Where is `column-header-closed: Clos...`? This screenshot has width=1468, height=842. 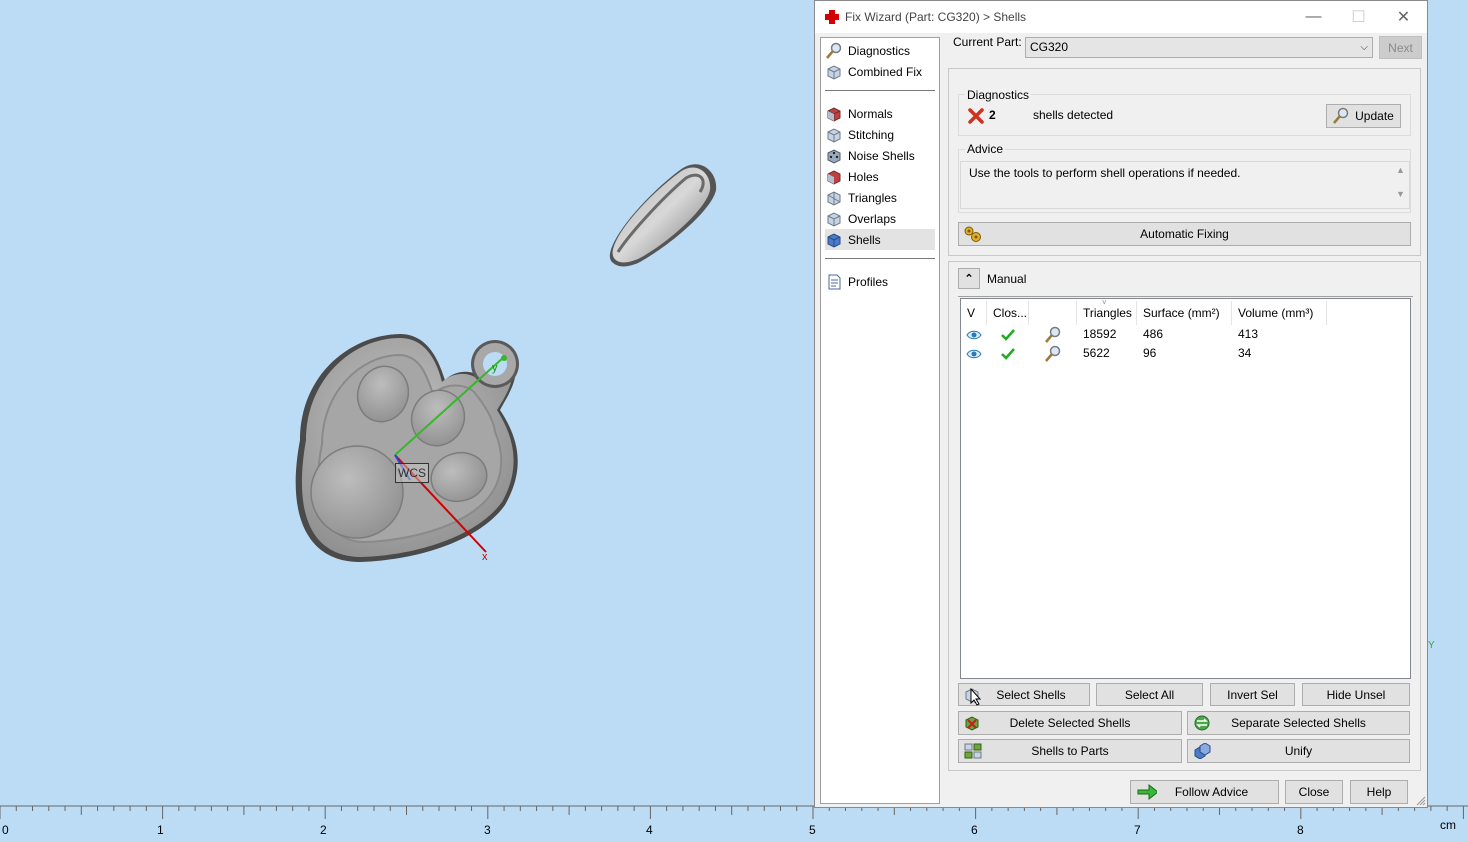 column-header-closed: Clos... is located at coordinates (1008, 313).